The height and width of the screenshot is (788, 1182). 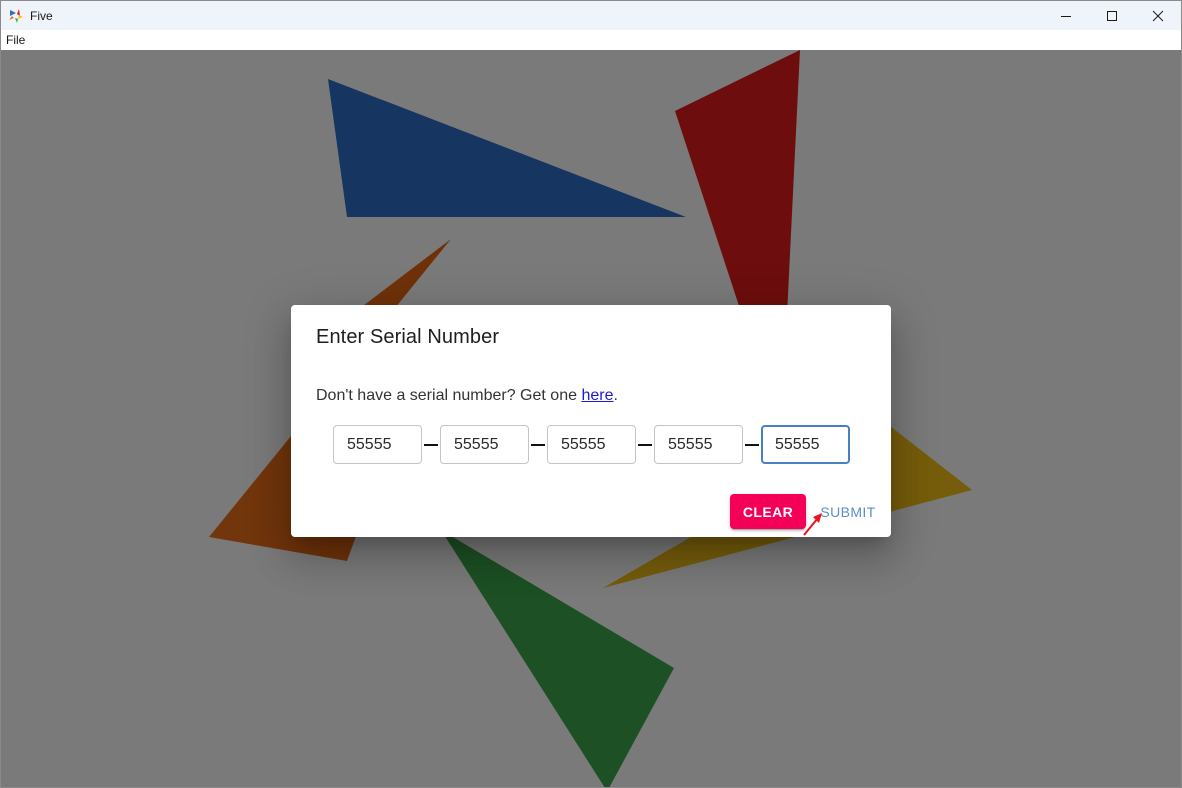 I want to click on get-serial-link: here, so click(x=597, y=395).